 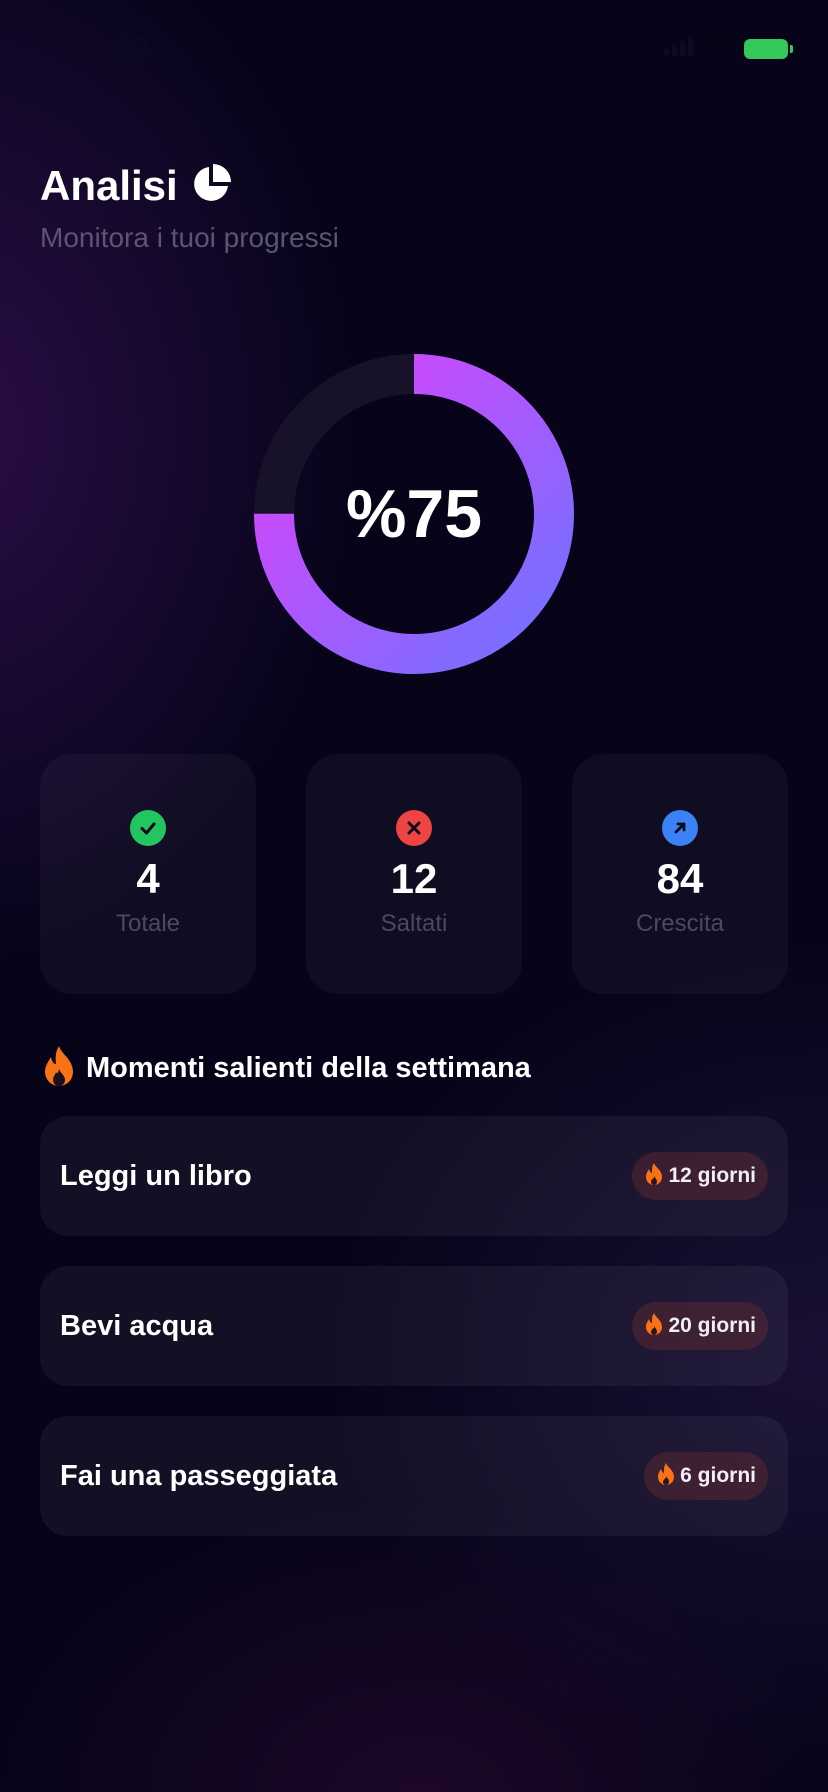 What do you see at coordinates (679, 48) in the screenshot?
I see `signal-icon` at bounding box center [679, 48].